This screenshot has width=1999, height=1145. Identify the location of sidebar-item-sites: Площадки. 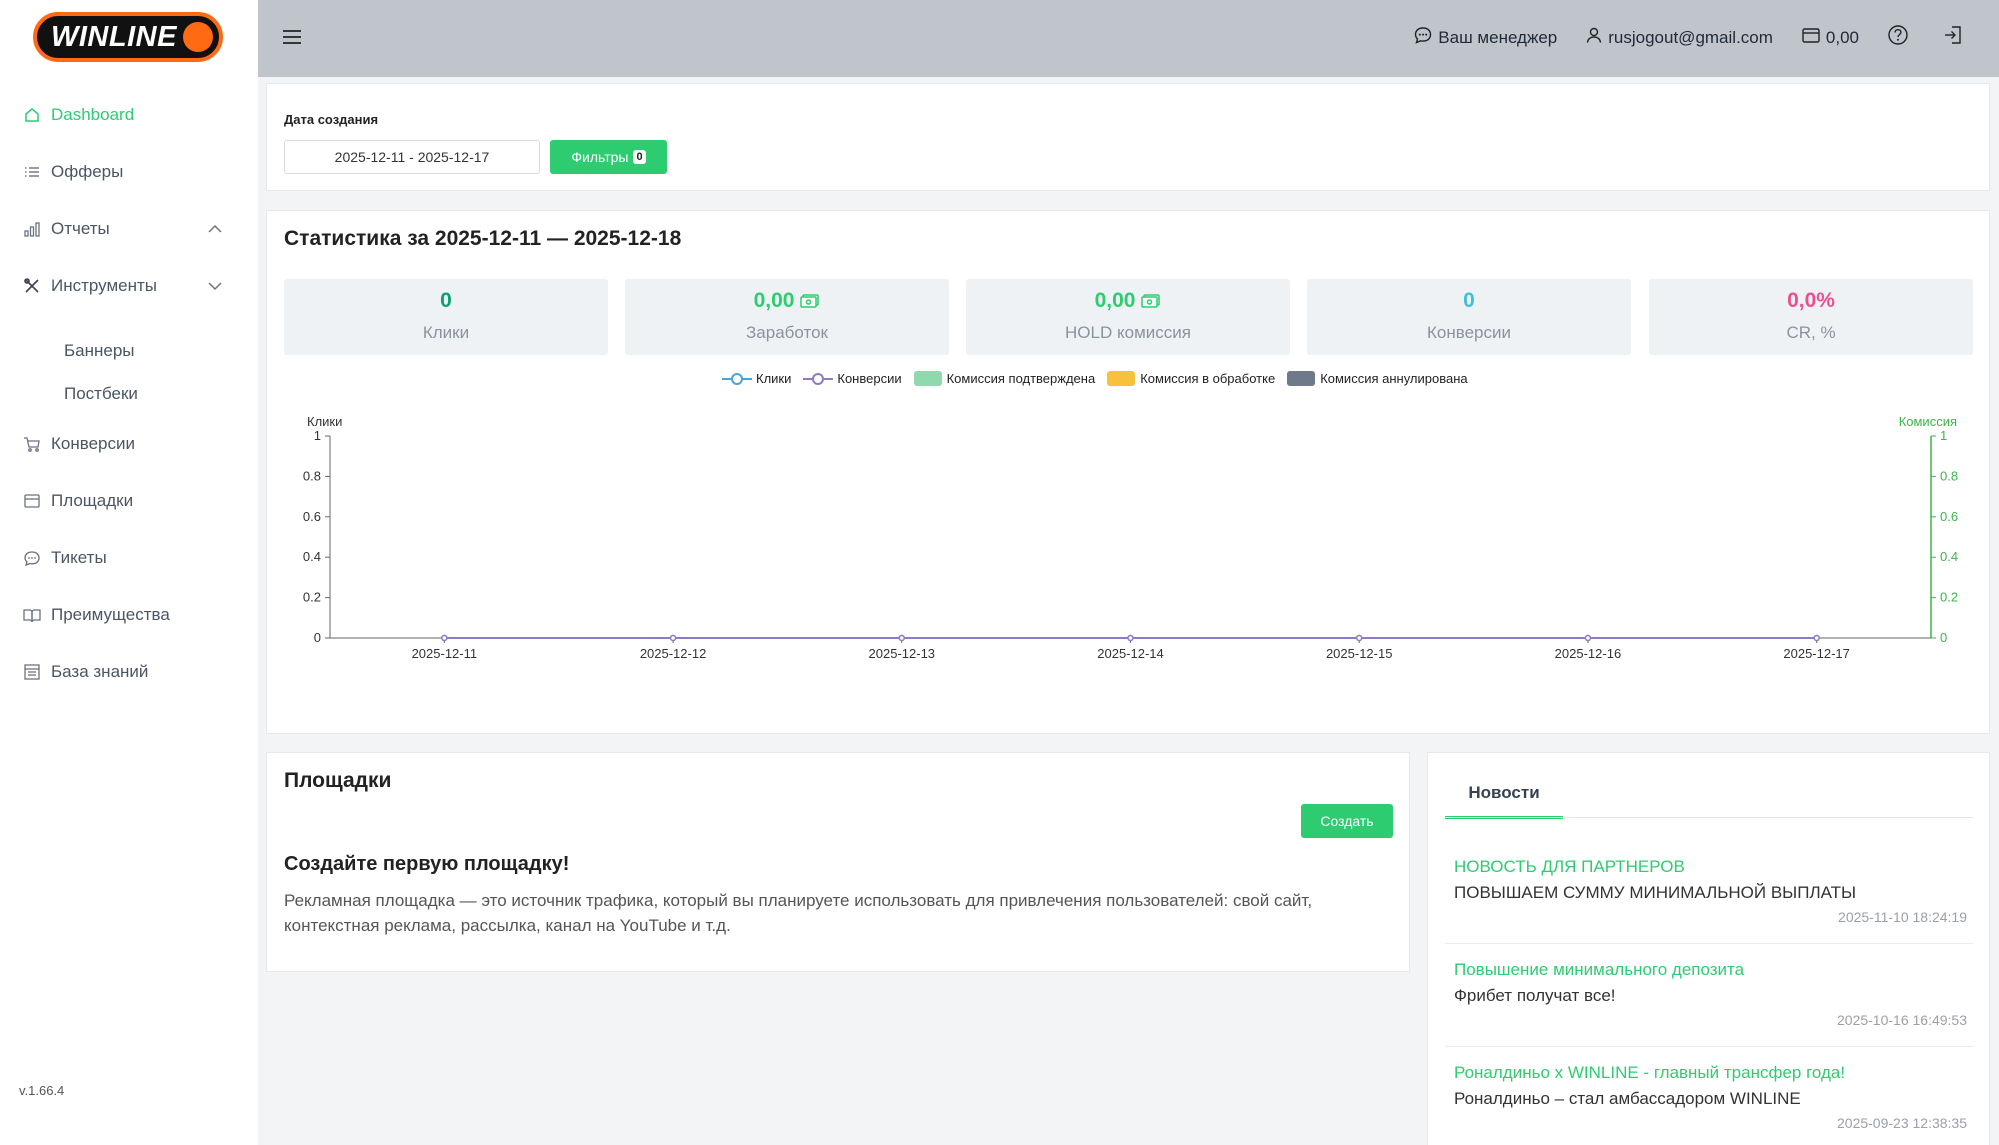
(132, 501).